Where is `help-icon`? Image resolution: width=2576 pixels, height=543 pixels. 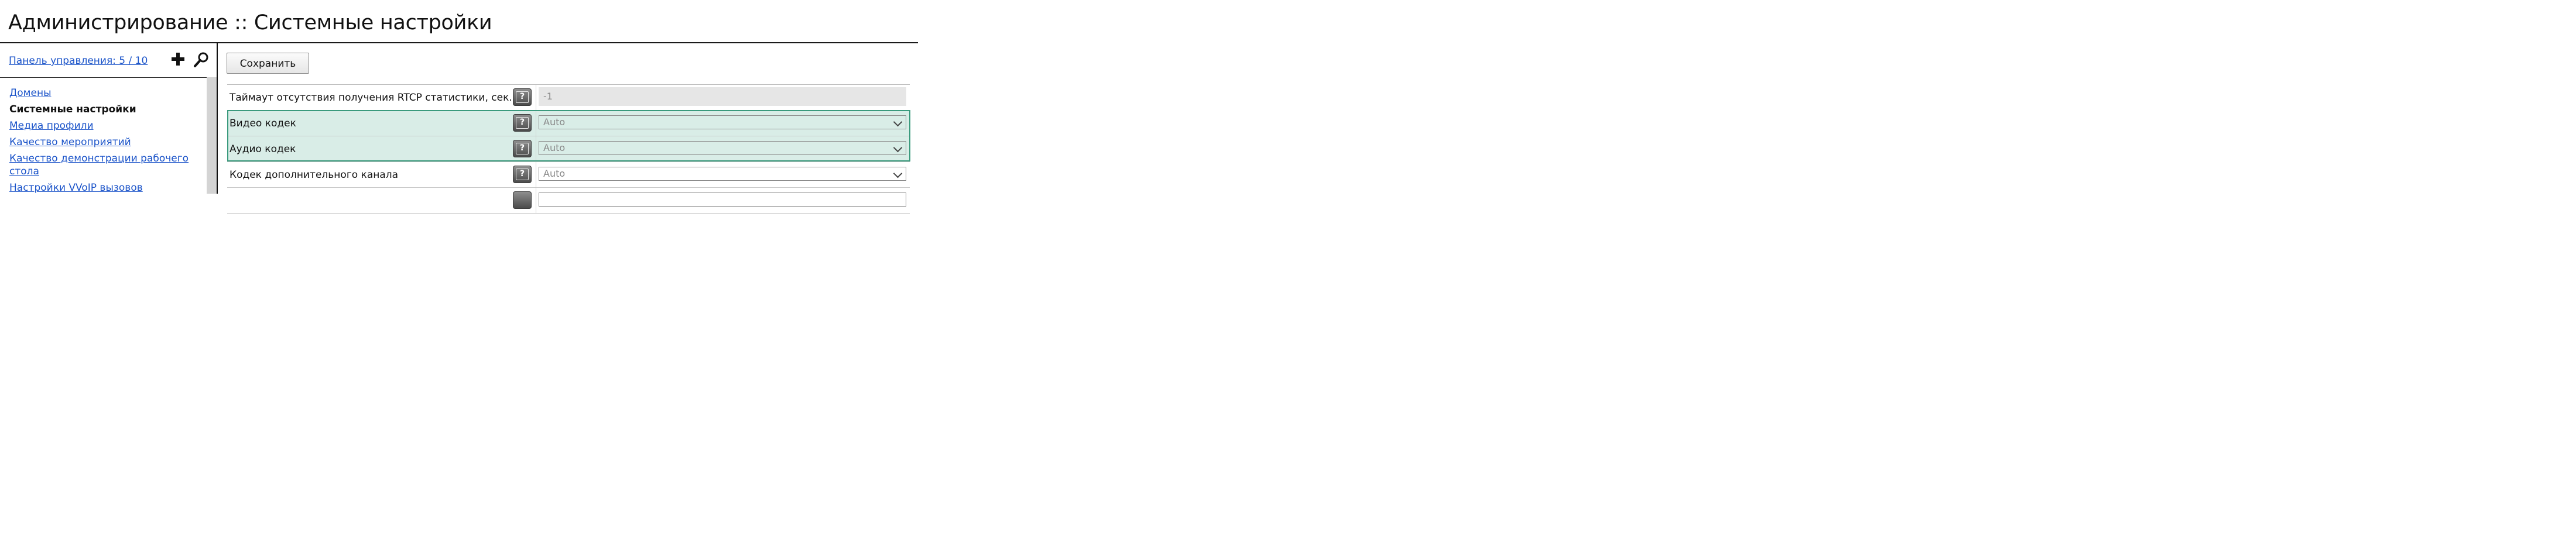 help-icon is located at coordinates (522, 200).